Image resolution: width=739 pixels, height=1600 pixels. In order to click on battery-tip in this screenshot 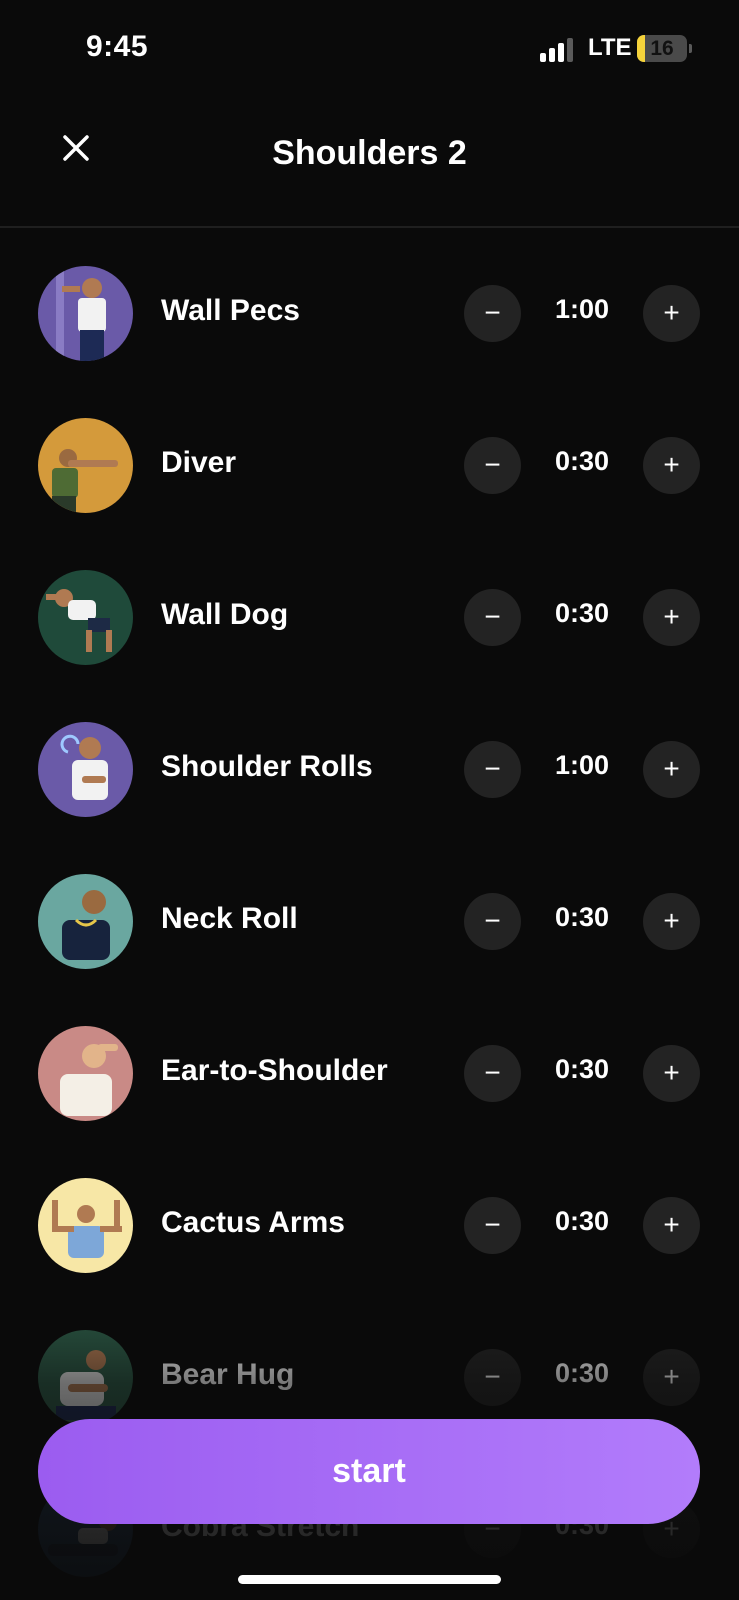, I will do `click(690, 48)`.